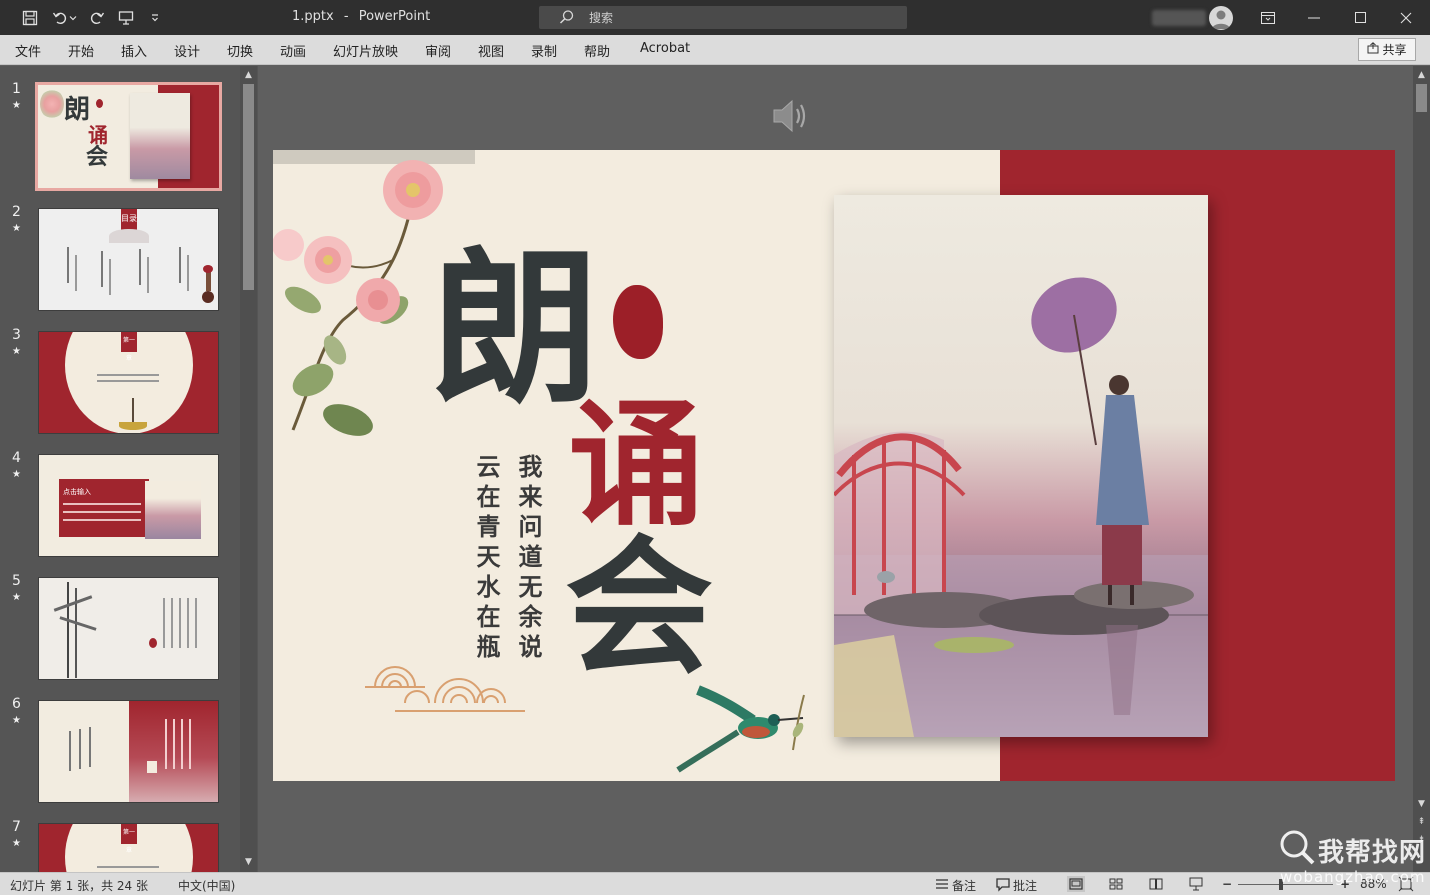 This screenshot has height=895, width=1430. Describe the element at coordinates (187, 50) in the screenshot. I see `tab-design: 设计` at that location.